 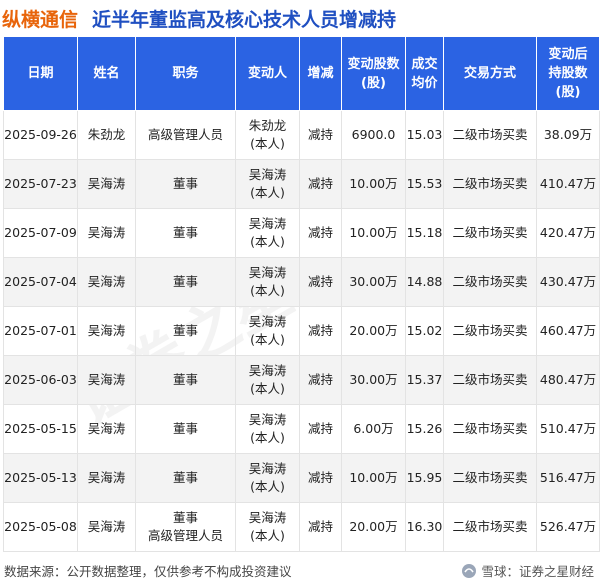 I want to click on cell-avg-price: 14.88, so click(x=424, y=282).